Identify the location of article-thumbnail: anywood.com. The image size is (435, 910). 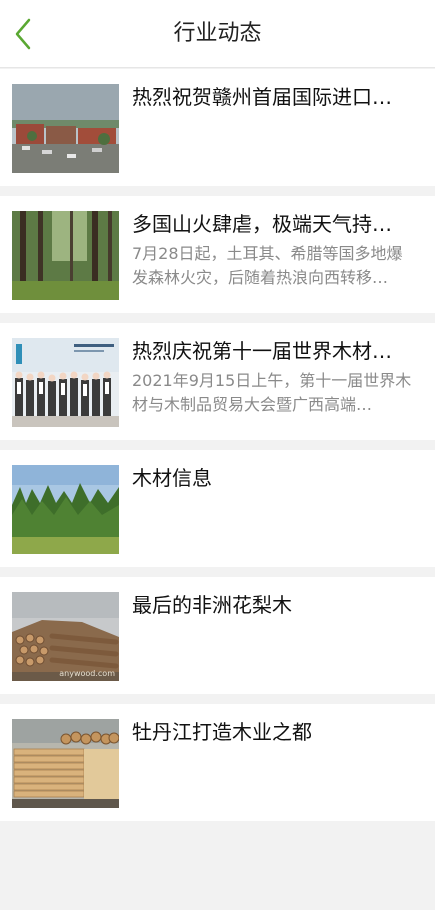
(65, 636).